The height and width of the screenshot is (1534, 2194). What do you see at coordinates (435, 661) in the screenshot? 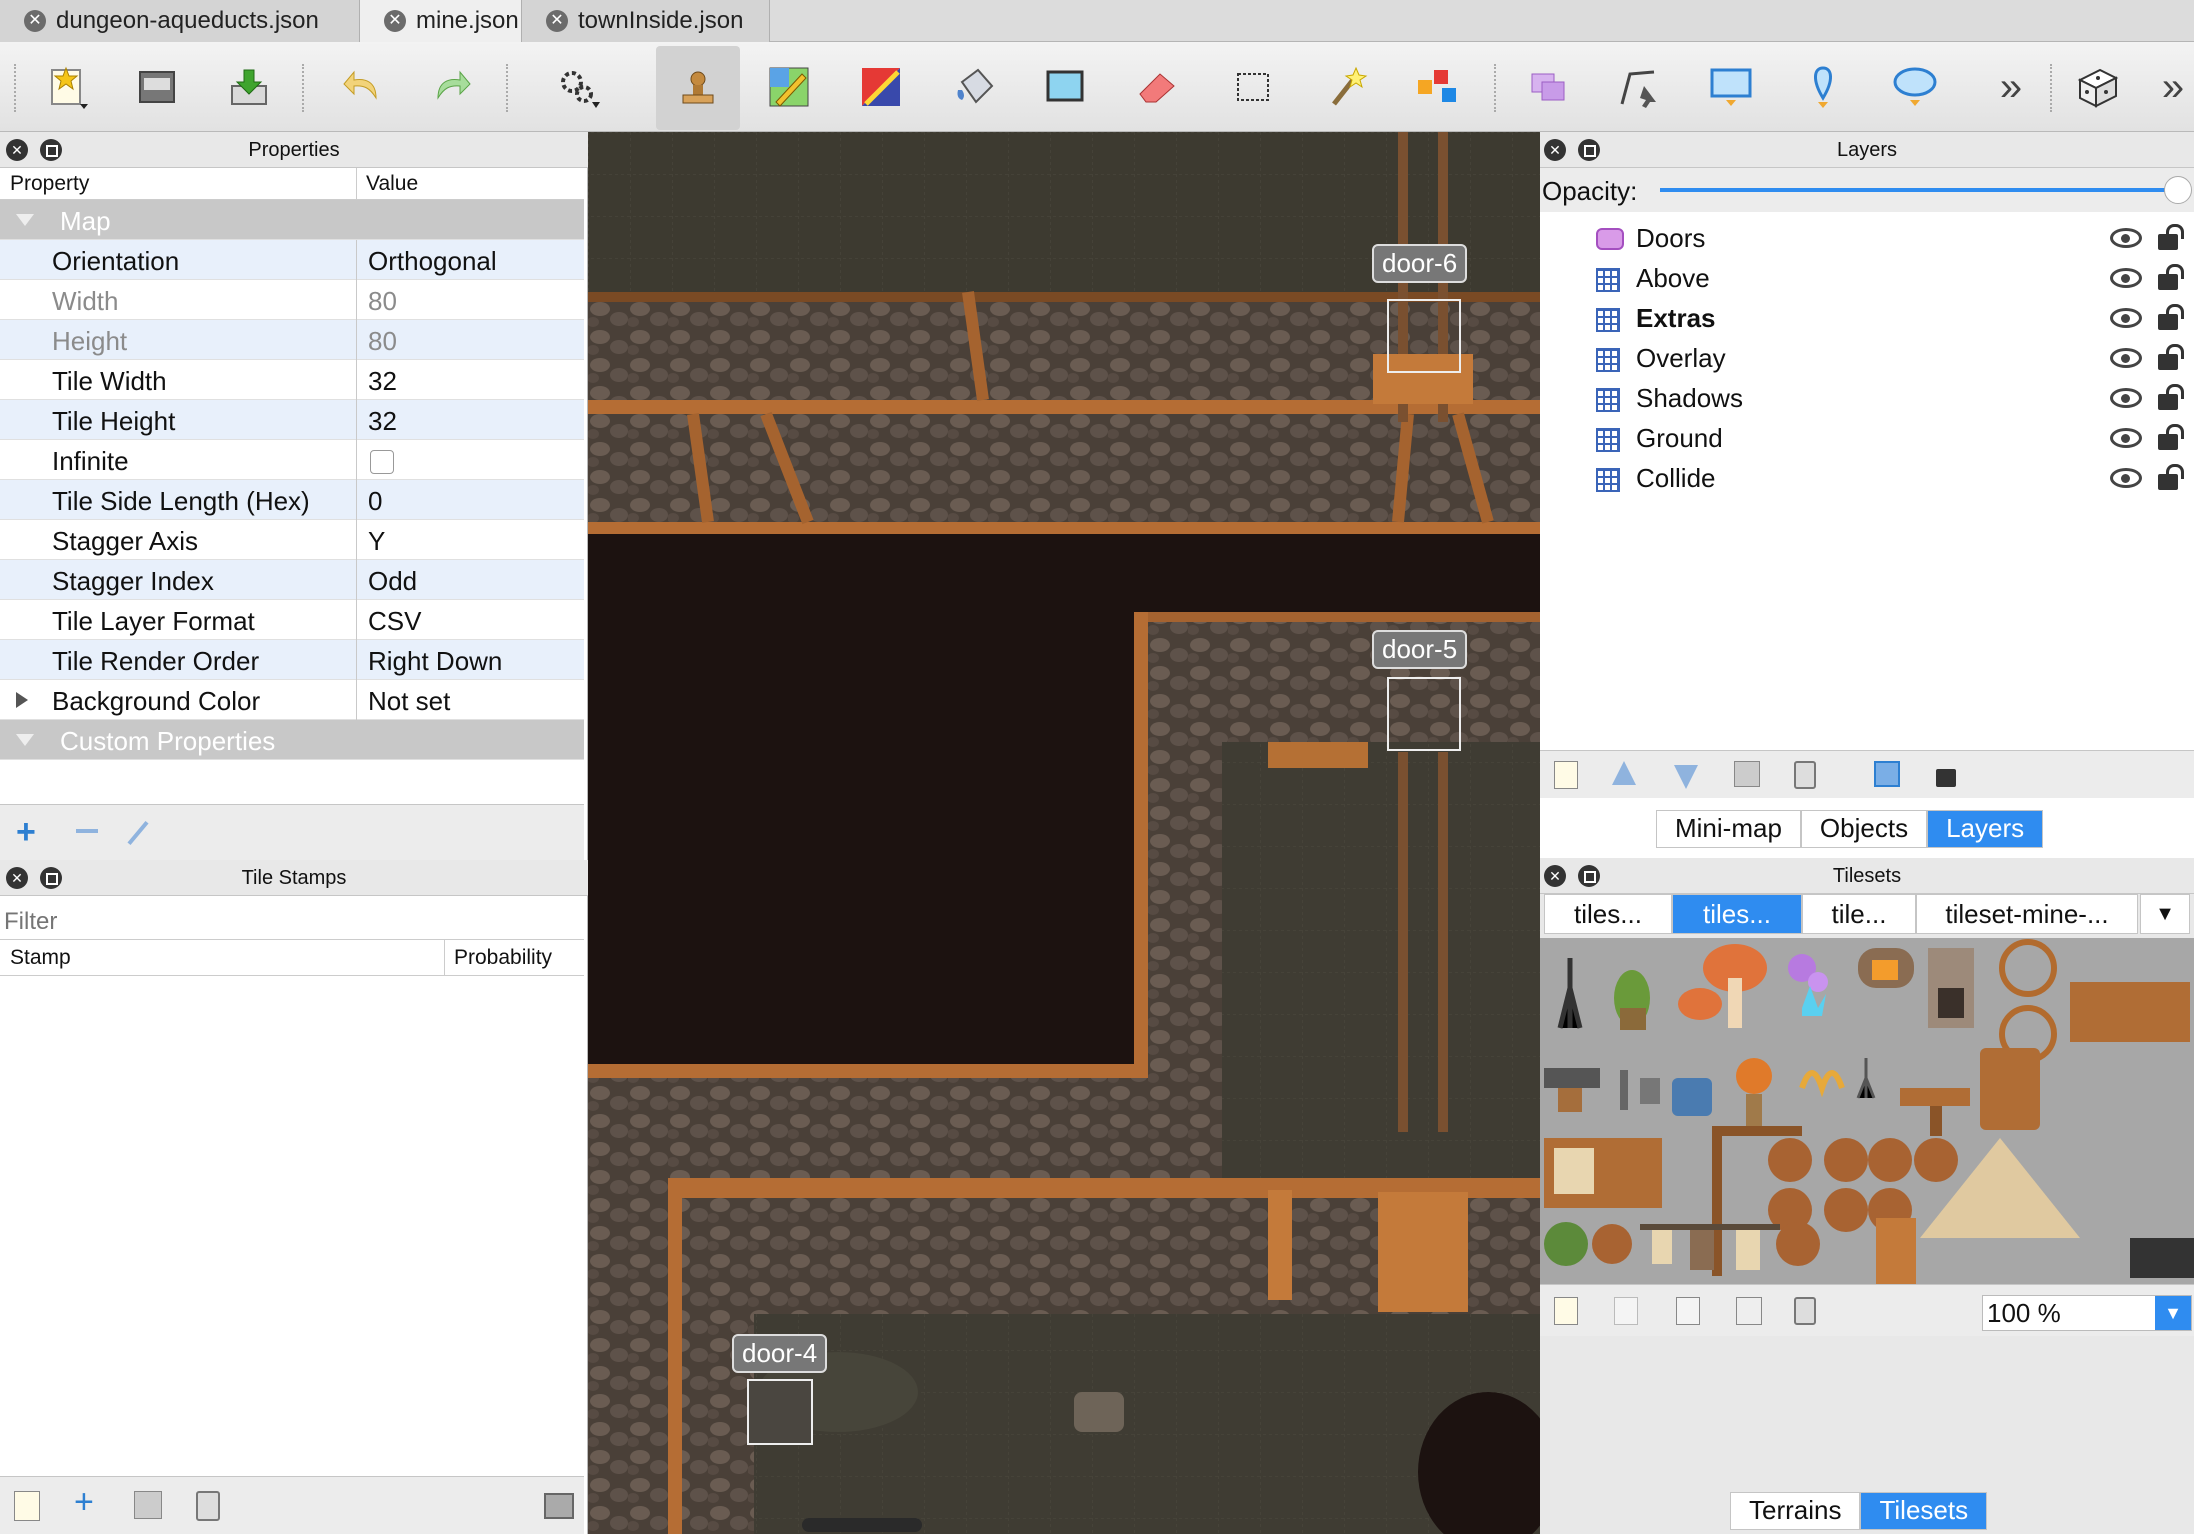
I see `property-value: Right Down` at bounding box center [435, 661].